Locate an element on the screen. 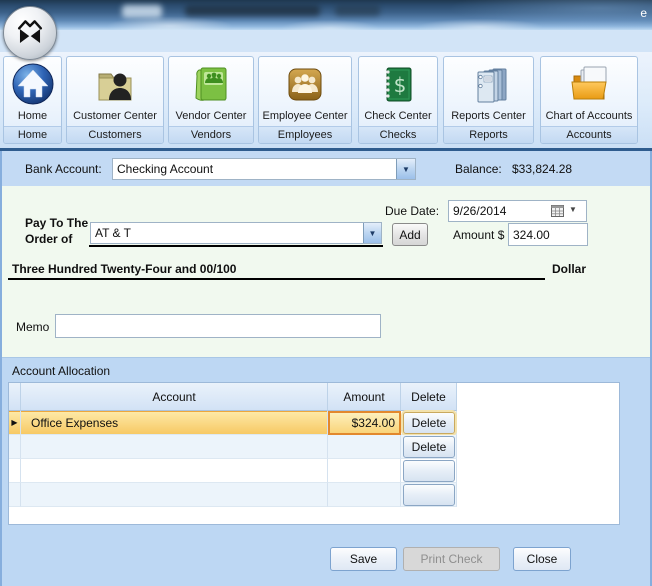  ribbon-button-chart-of-accounts: Chart of Accounts Accounts is located at coordinates (589, 100).